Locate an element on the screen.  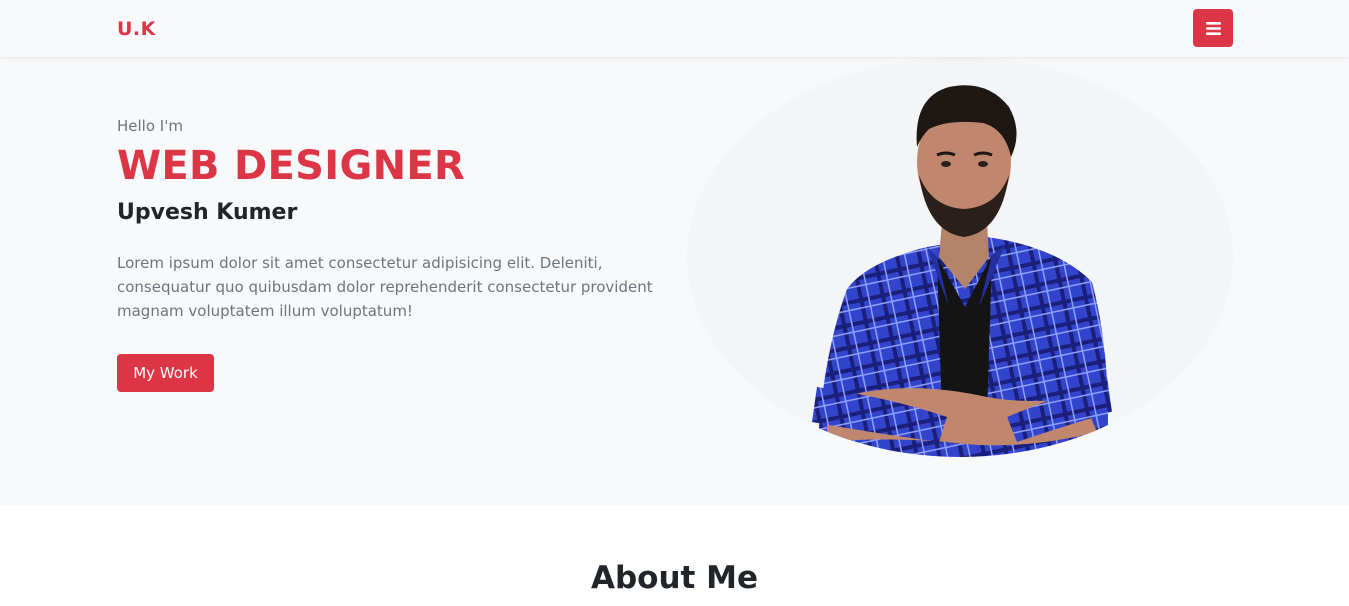
role-title: WEB DESIGNER is located at coordinates (291, 166).